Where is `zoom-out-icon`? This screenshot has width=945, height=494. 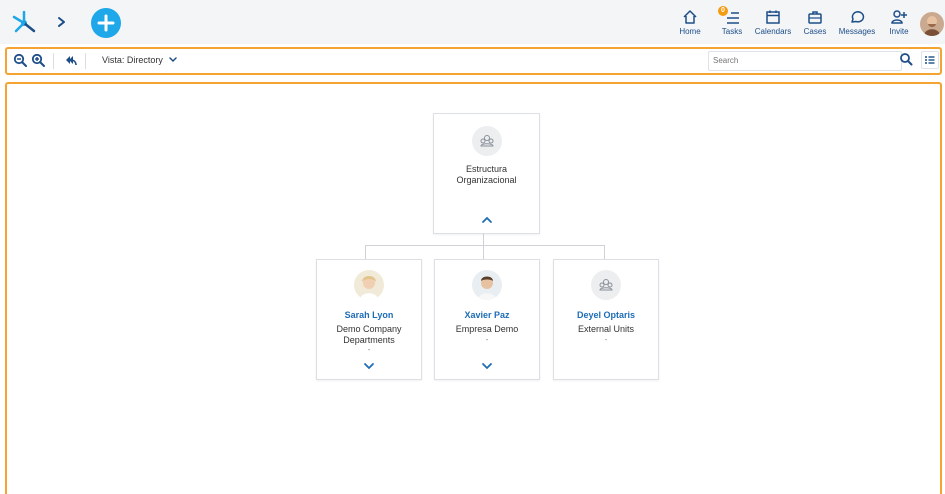
zoom-out-icon is located at coordinates (20, 60).